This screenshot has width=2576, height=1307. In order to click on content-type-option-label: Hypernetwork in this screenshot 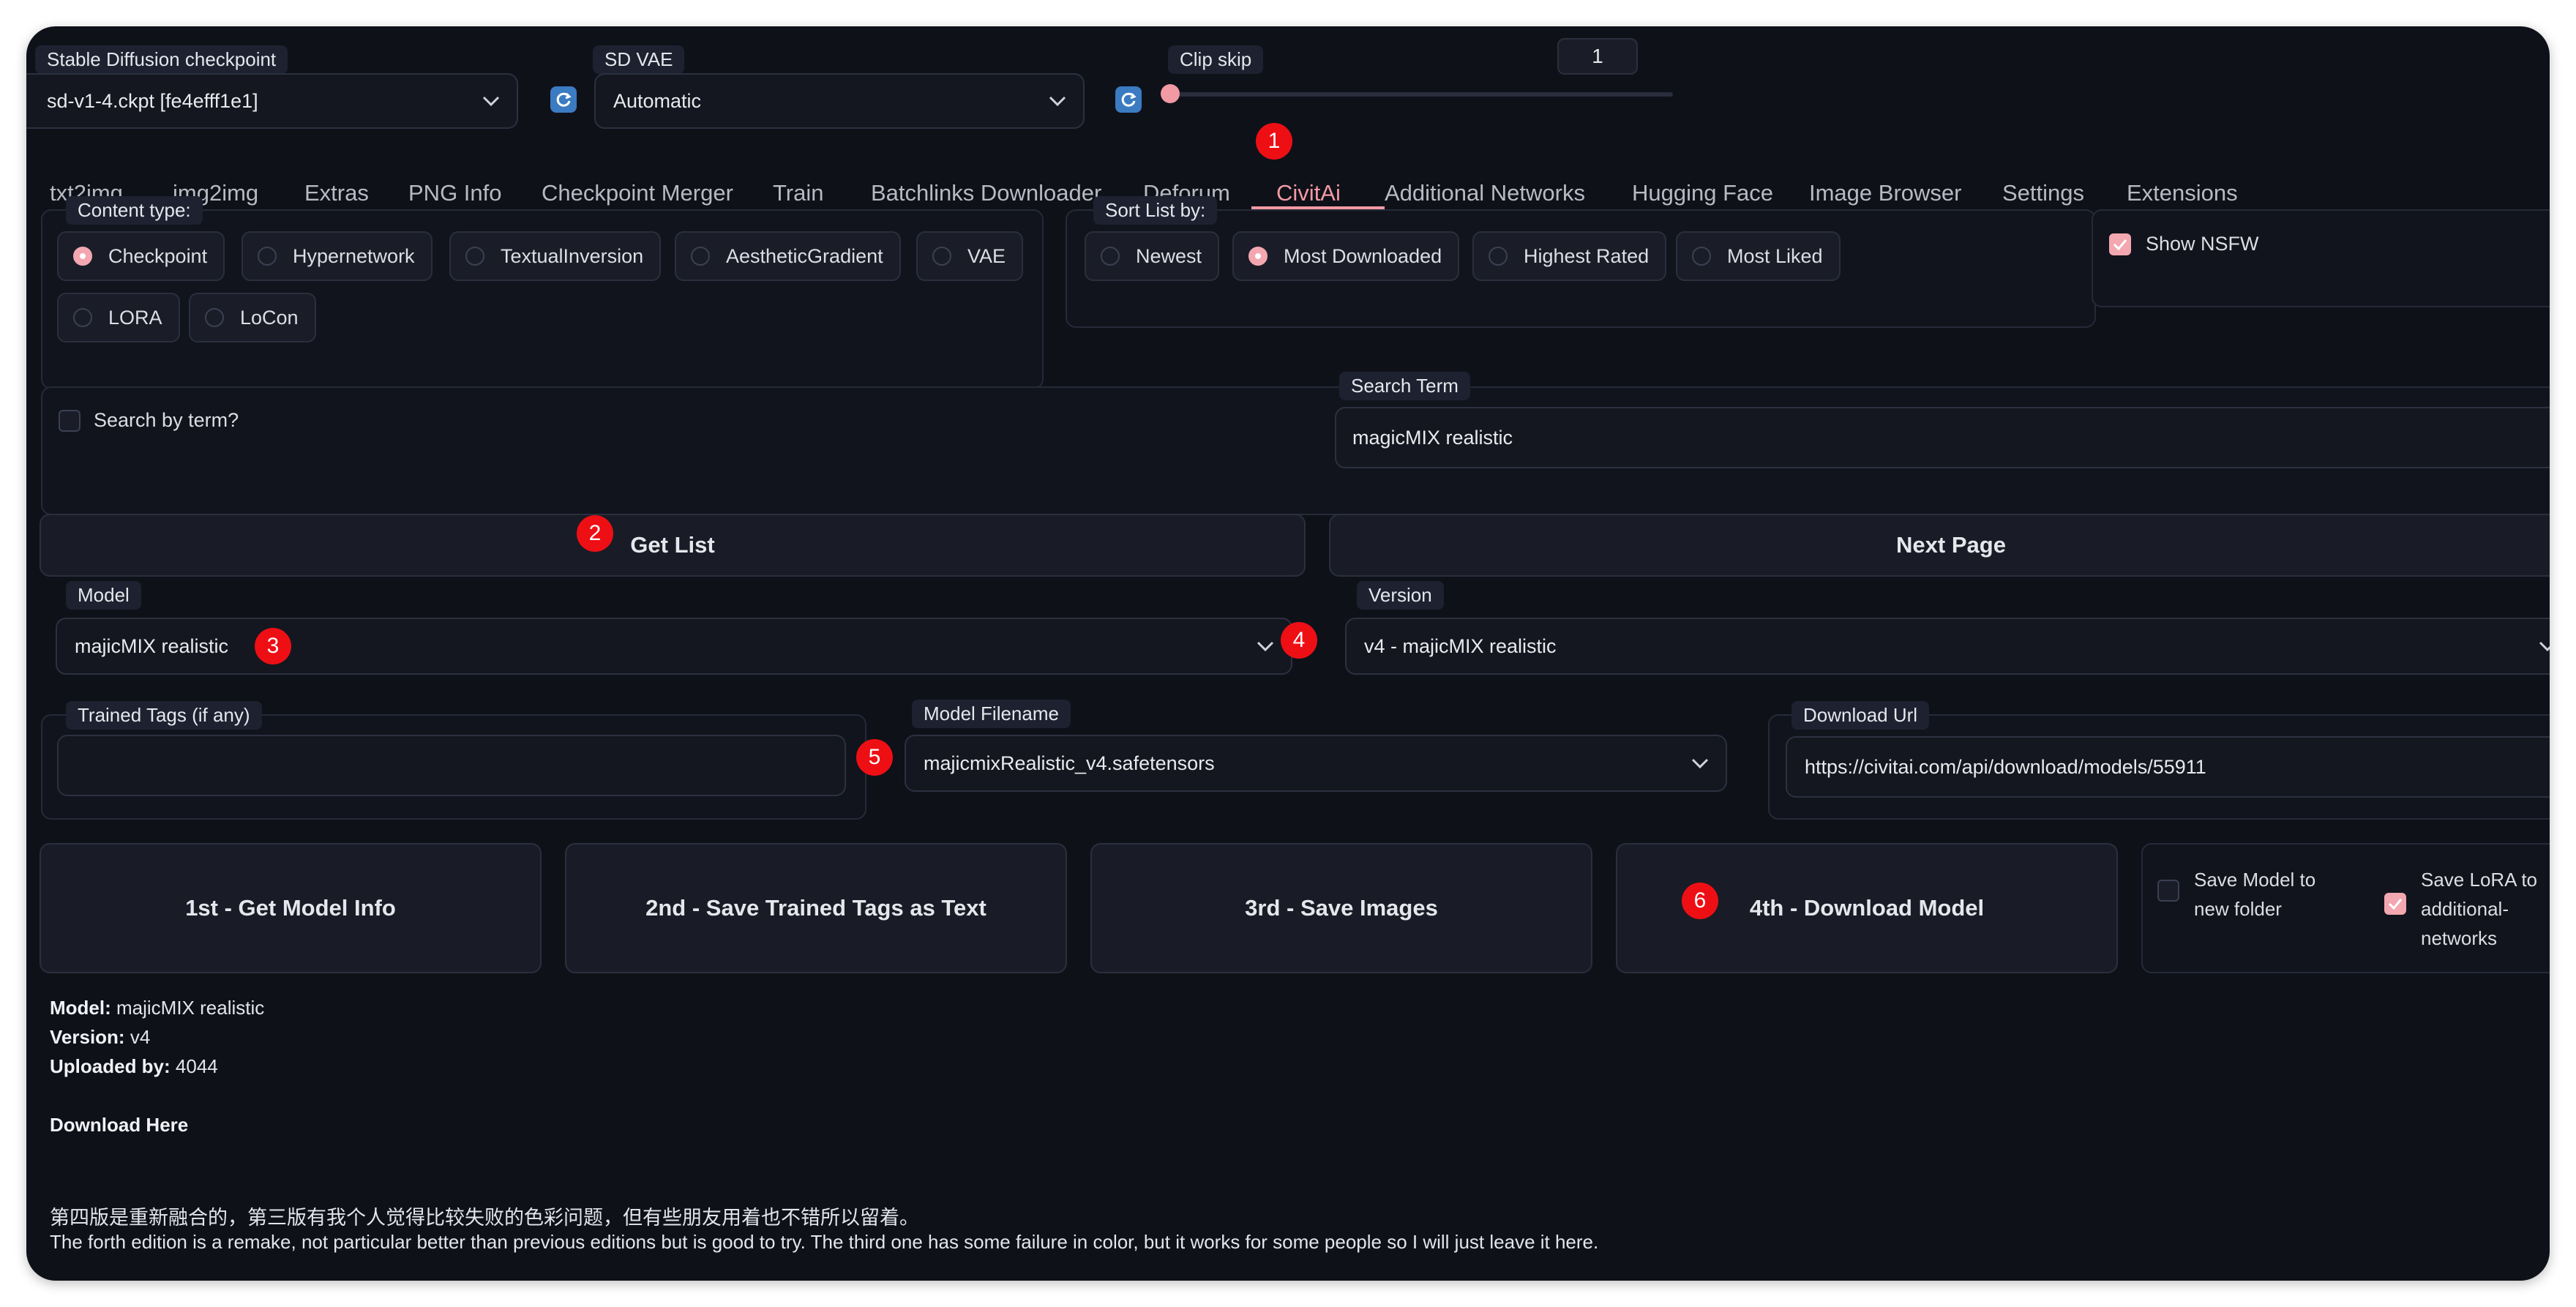, I will do `click(354, 255)`.